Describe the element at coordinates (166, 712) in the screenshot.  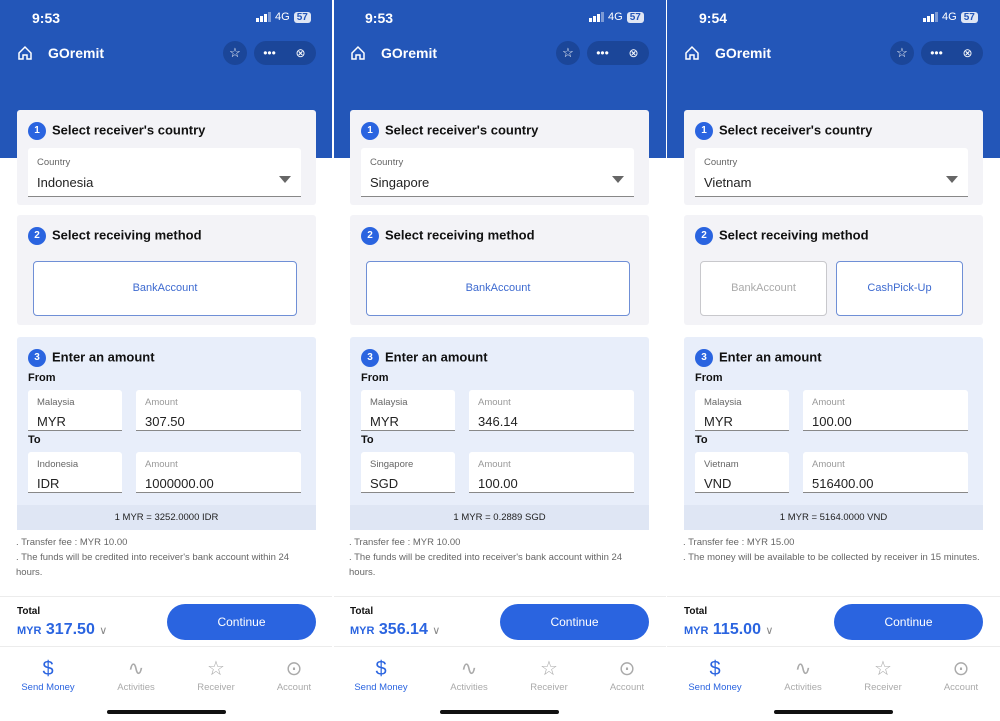
I see `home-indicator` at that location.